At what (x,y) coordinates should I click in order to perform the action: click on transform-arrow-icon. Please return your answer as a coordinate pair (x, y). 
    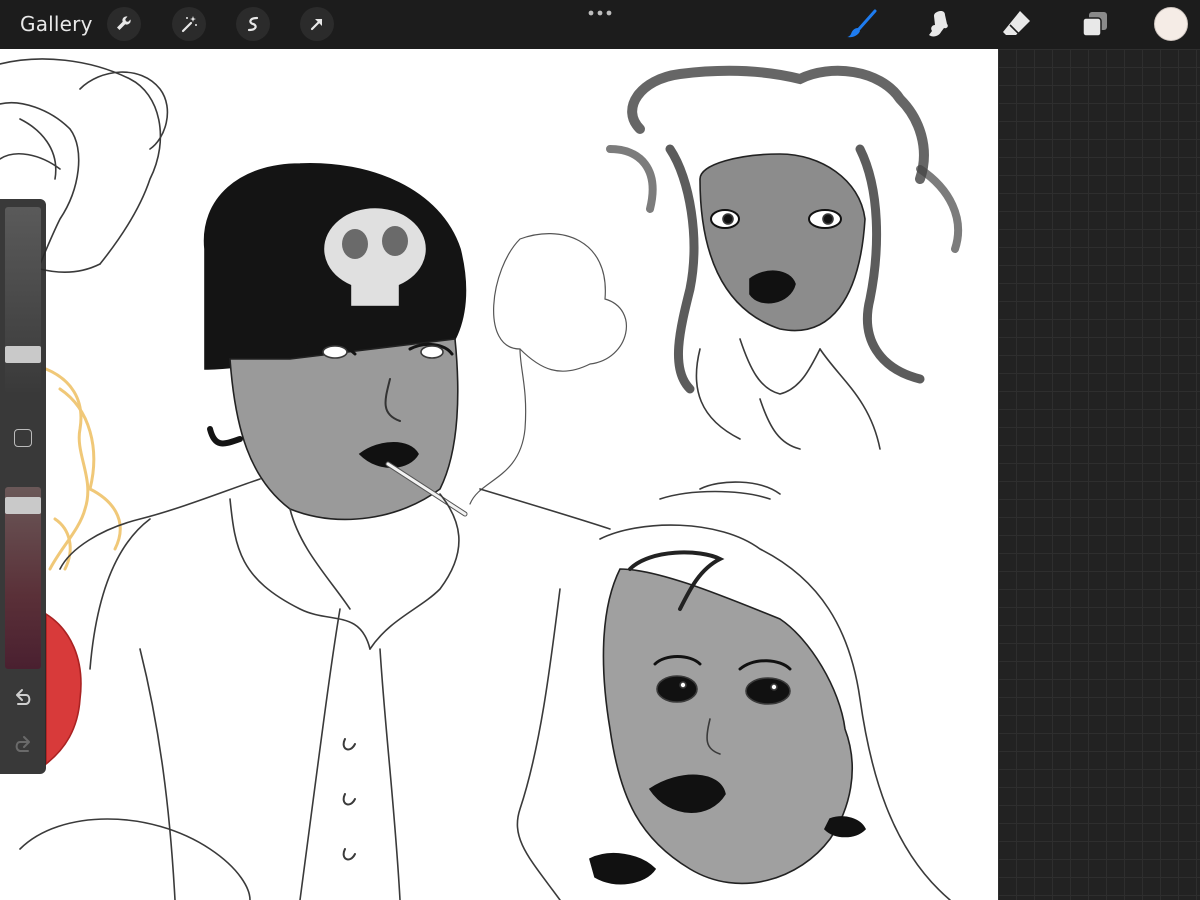
    Looking at the image, I should click on (316, 24).